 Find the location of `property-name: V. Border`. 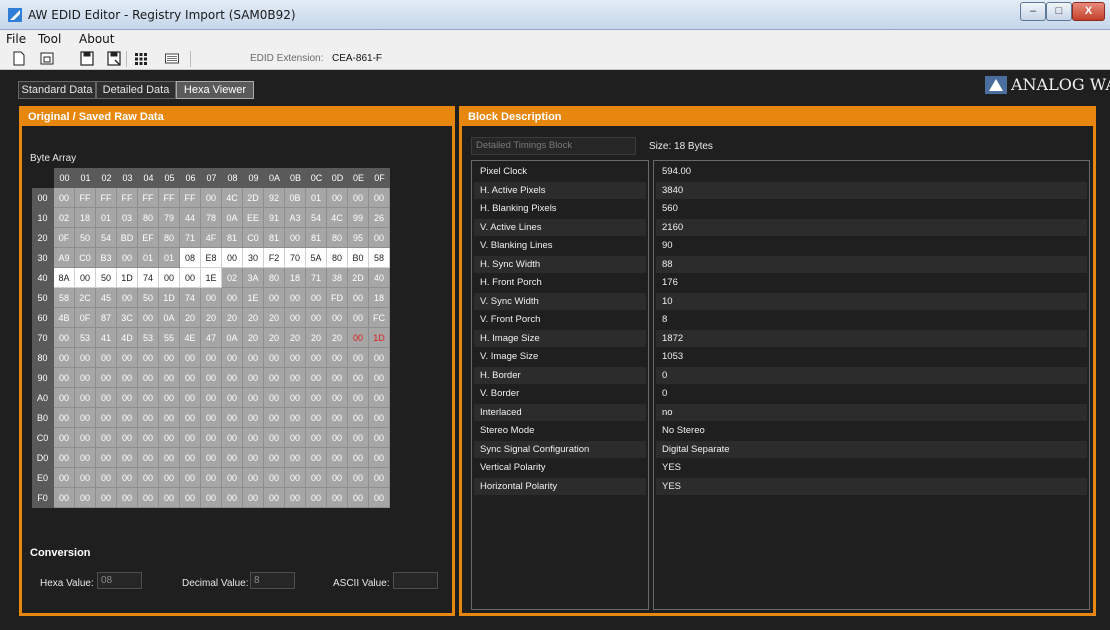

property-name: V. Border is located at coordinates (560, 393).